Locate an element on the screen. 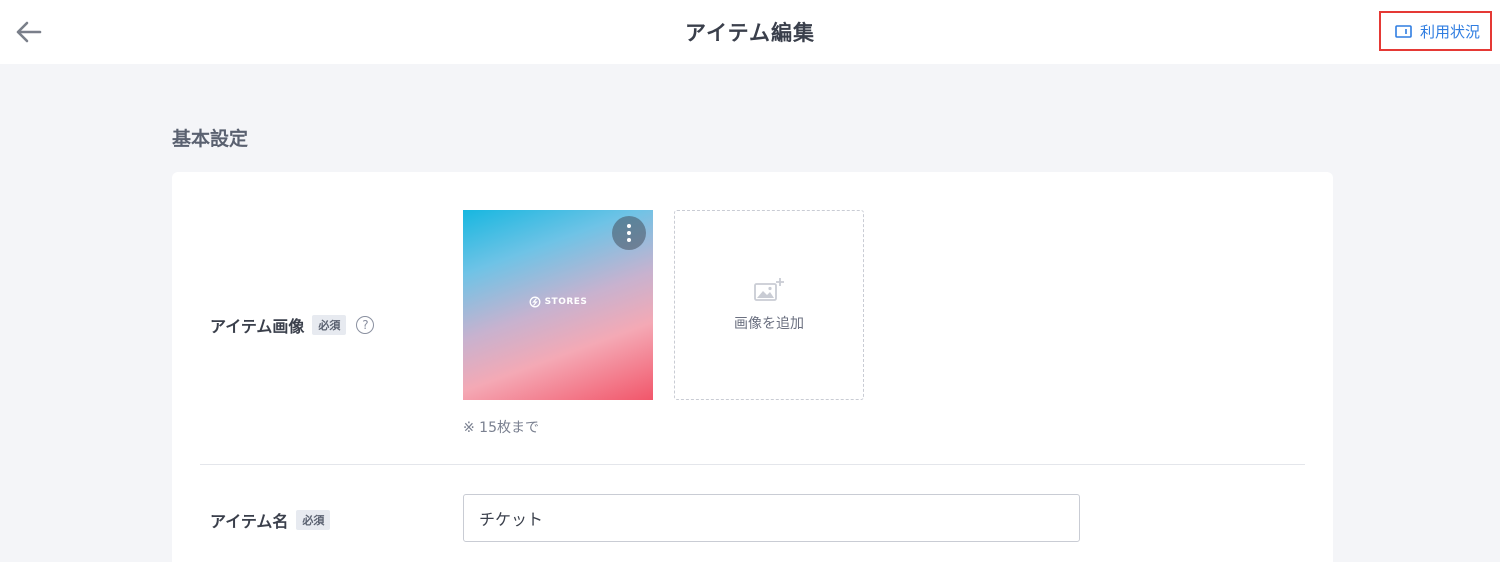 The image size is (1500, 562). panel-icon is located at coordinates (1403, 31).